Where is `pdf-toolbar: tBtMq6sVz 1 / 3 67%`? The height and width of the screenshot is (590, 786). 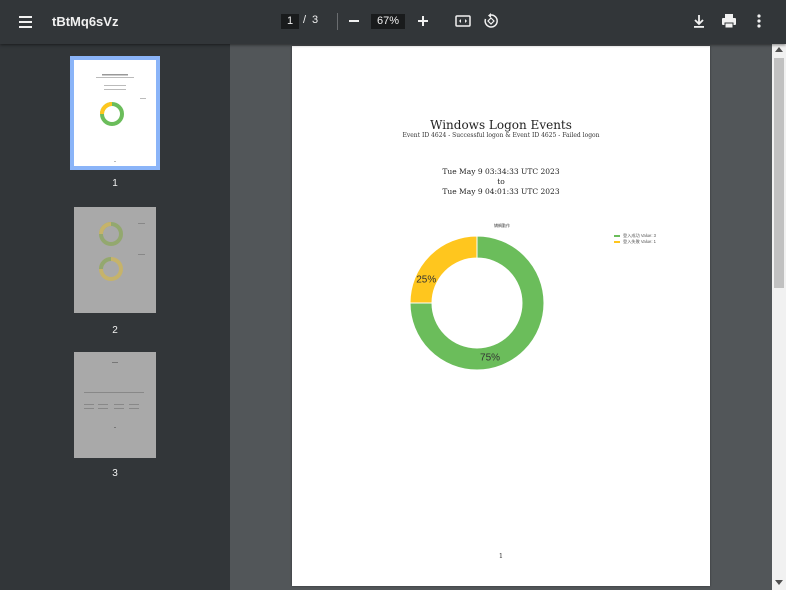 pdf-toolbar: tBtMq6sVz 1 / 3 67% is located at coordinates (393, 22).